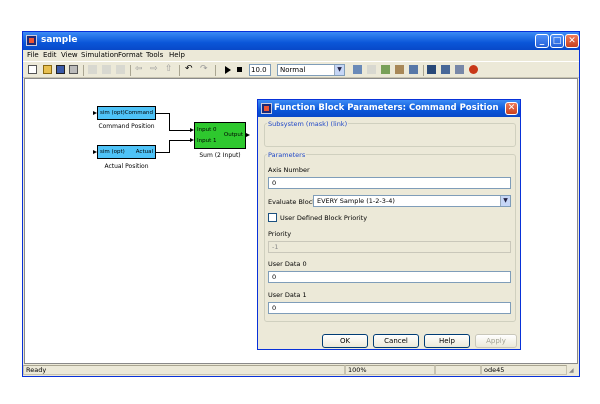 The image size is (600, 404). What do you see at coordinates (31, 40) in the screenshot?
I see `app-icon` at bounding box center [31, 40].